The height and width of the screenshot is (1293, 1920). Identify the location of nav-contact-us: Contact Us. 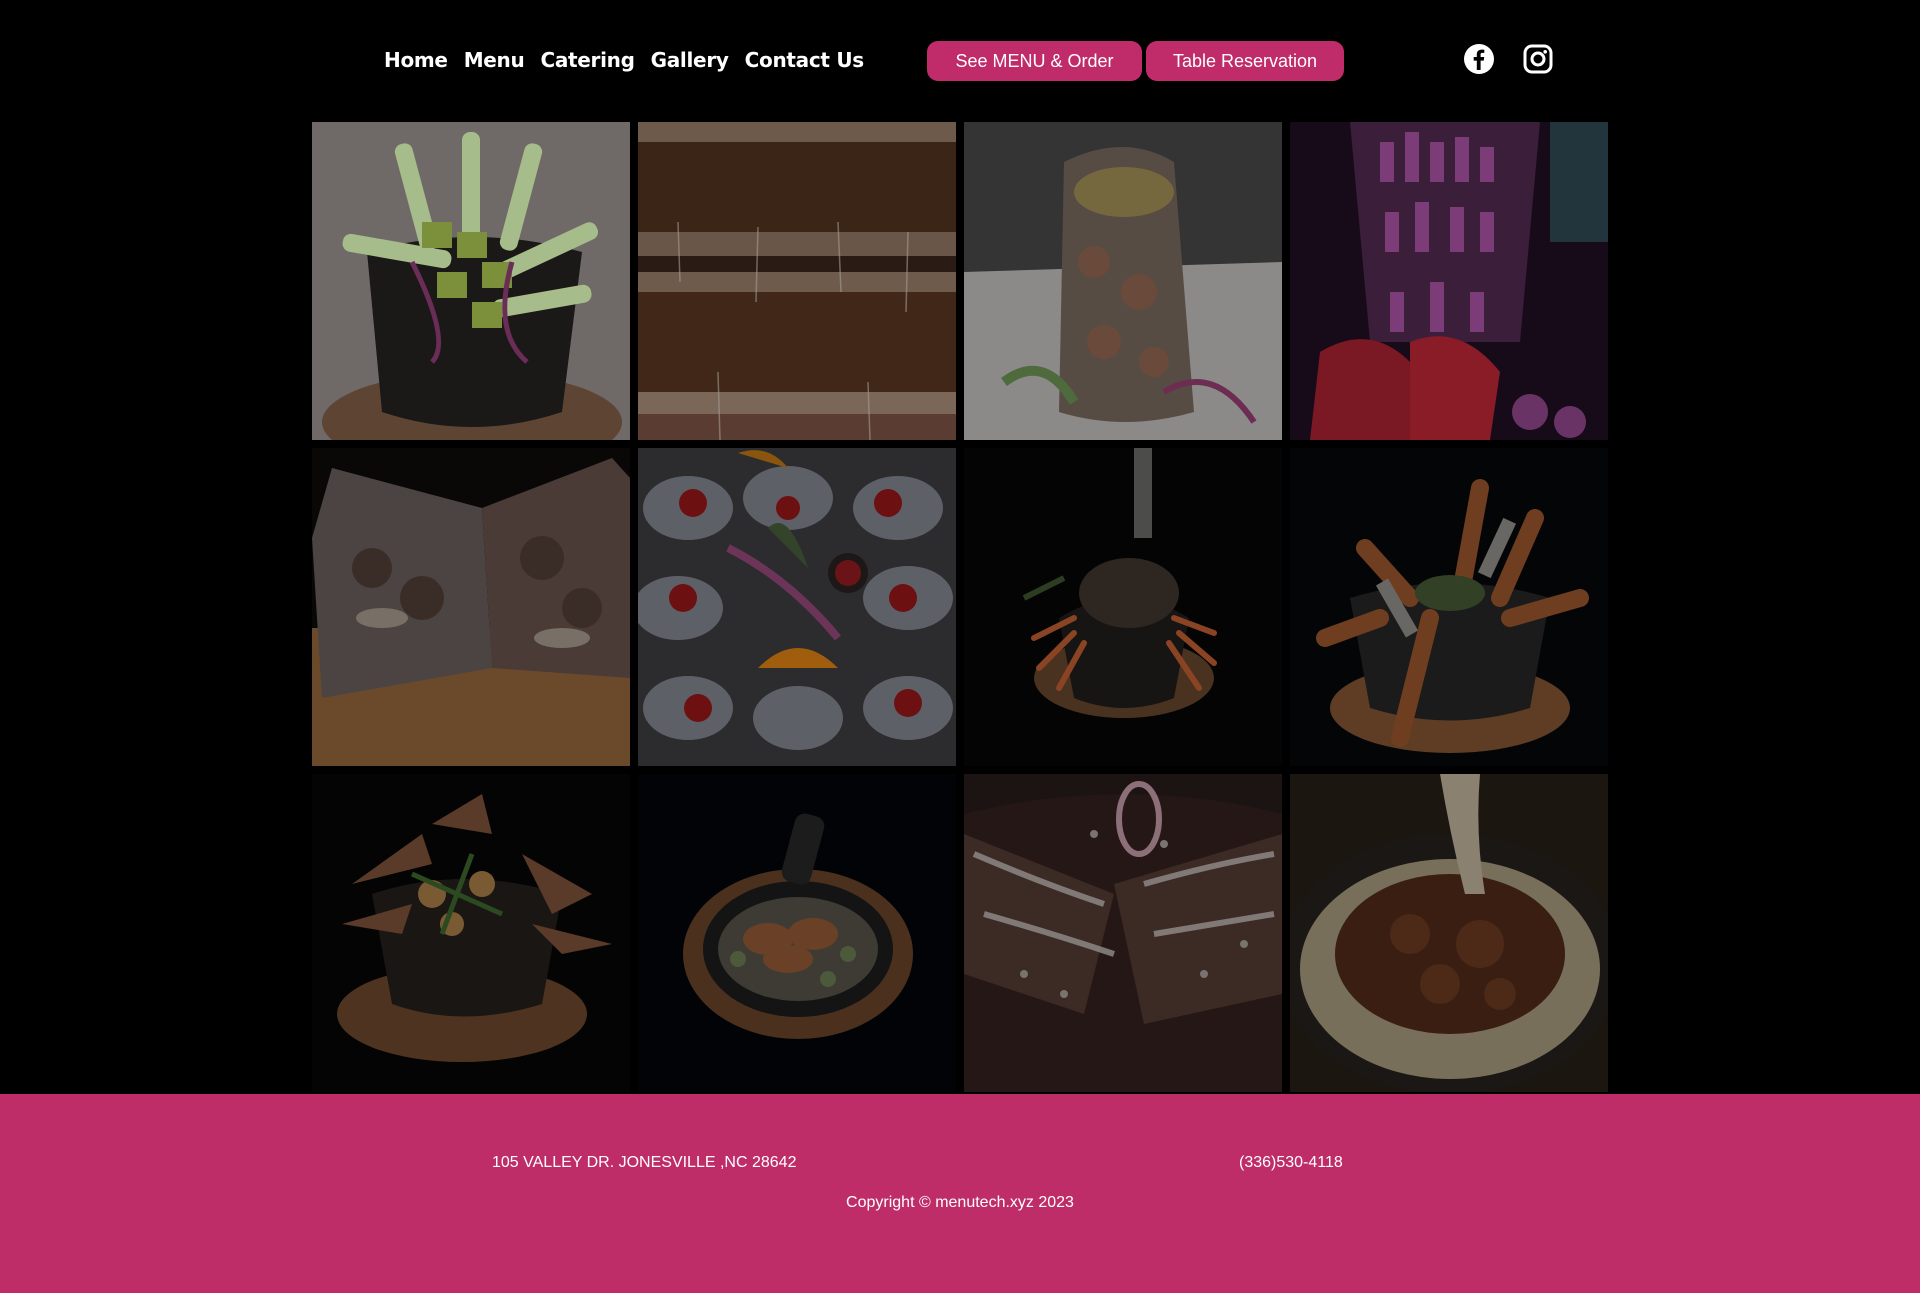
(805, 60).